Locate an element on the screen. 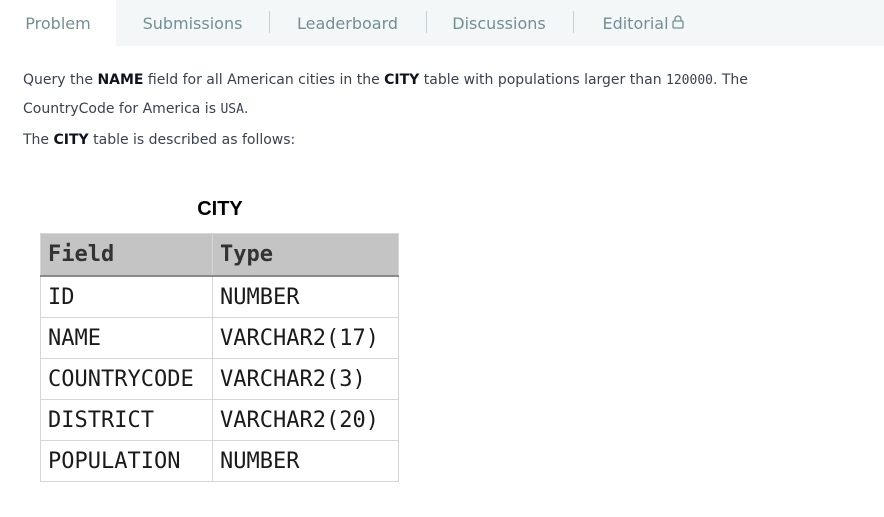 The image size is (884, 517). table-caption: CITY is located at coordinates (220, 209).